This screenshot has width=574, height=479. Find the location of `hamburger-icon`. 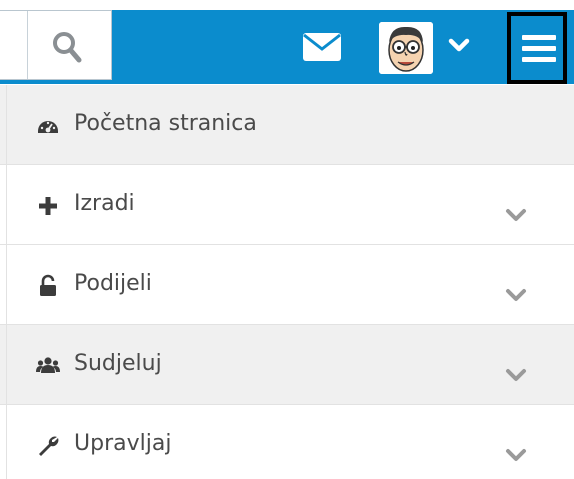

hamburger-icon is located at coordinates (539, 48).